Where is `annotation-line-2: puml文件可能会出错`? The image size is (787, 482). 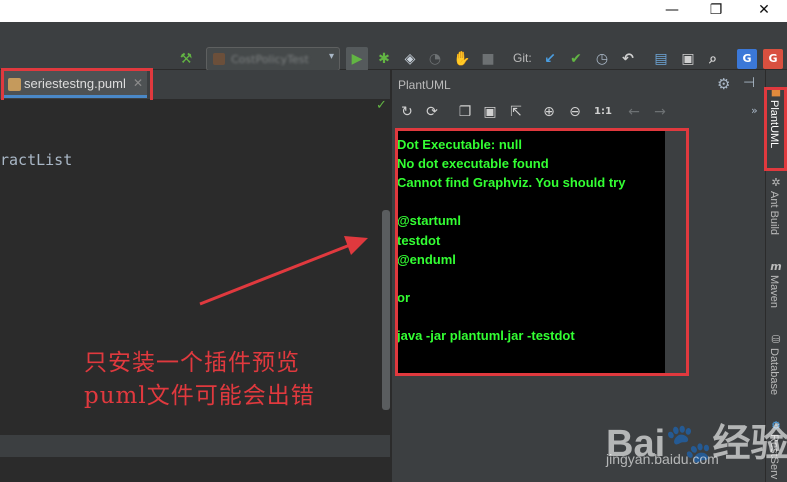 annotation-line-2: puml文件可能会出错 is located at coordinates (199, 396).